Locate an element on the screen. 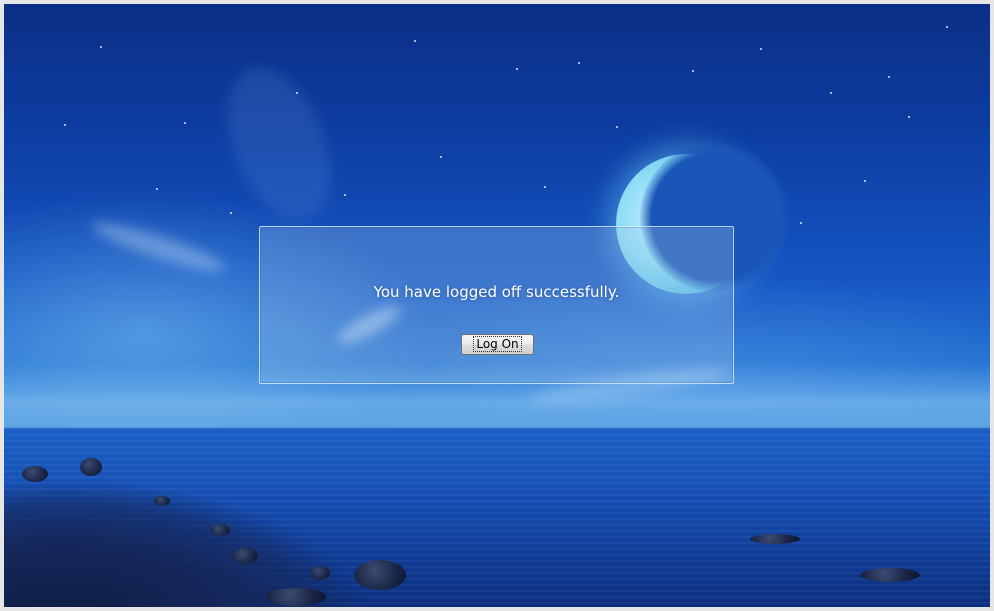  logoff-dialog: You have logged off successfully. Log On is located at coordinates (496, 305).